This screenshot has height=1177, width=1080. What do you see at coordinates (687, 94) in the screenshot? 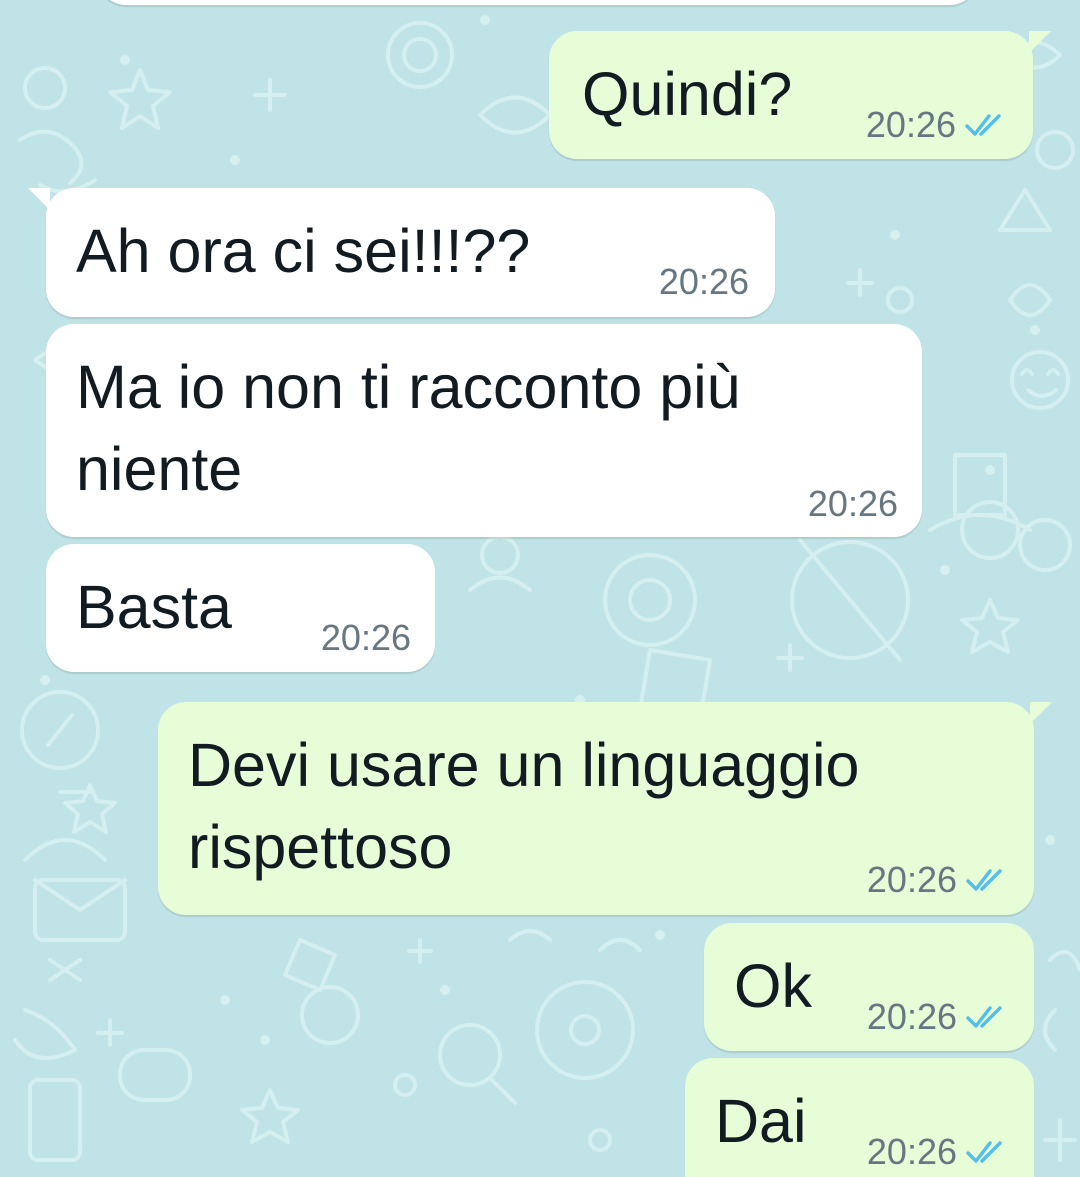
I see `message-text: Quindi?` at bounding box center [687, 94].